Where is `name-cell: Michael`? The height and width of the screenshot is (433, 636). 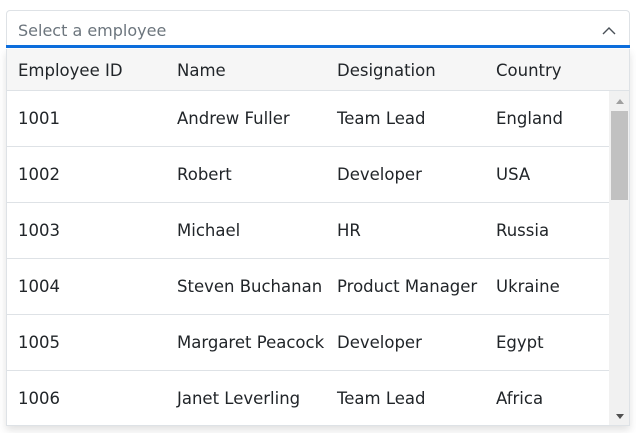
name-cell: Michael is located at coordinates (209, 230).